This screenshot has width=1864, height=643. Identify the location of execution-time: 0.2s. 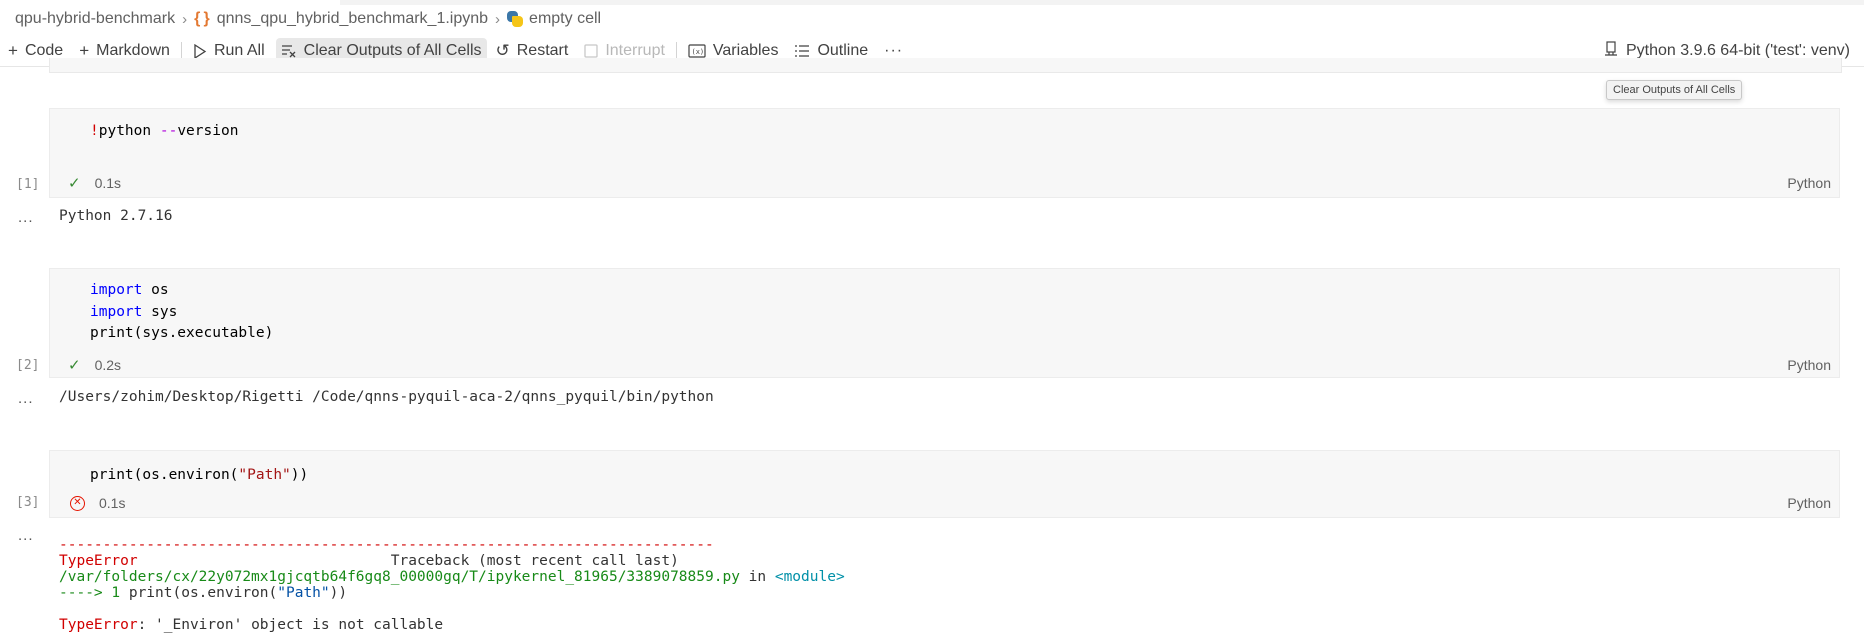
(108, 365).